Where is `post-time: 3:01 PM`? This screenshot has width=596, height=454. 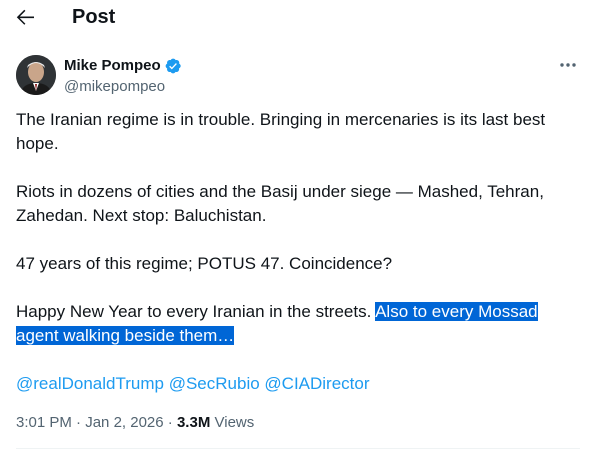
post-time: 3:01 PM is located at coordinates (44, 422).